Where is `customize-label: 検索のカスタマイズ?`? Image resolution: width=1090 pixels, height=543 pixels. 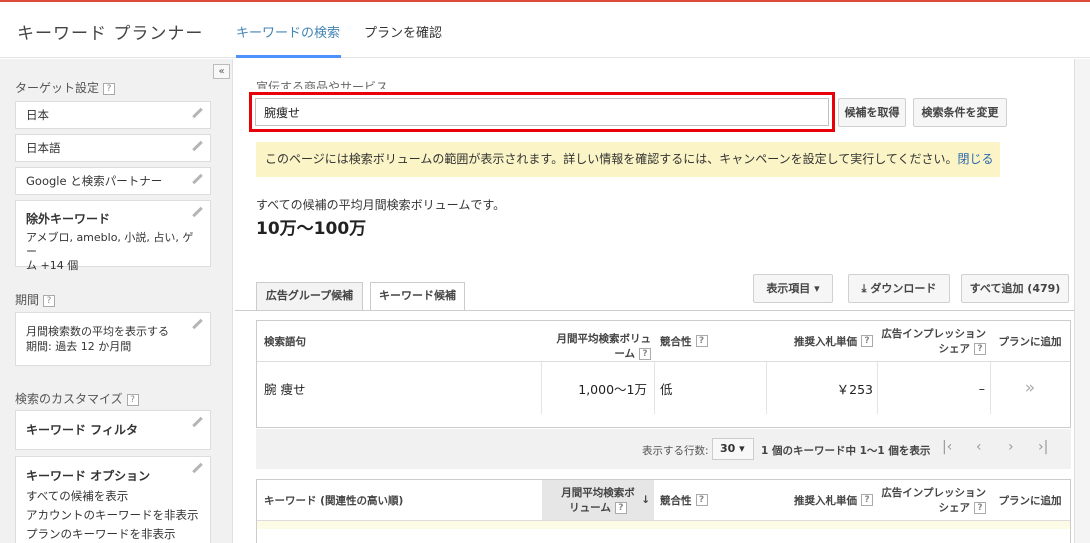
customize-label: 検索のカスタマイズ? is located at coordinates (77, 398).